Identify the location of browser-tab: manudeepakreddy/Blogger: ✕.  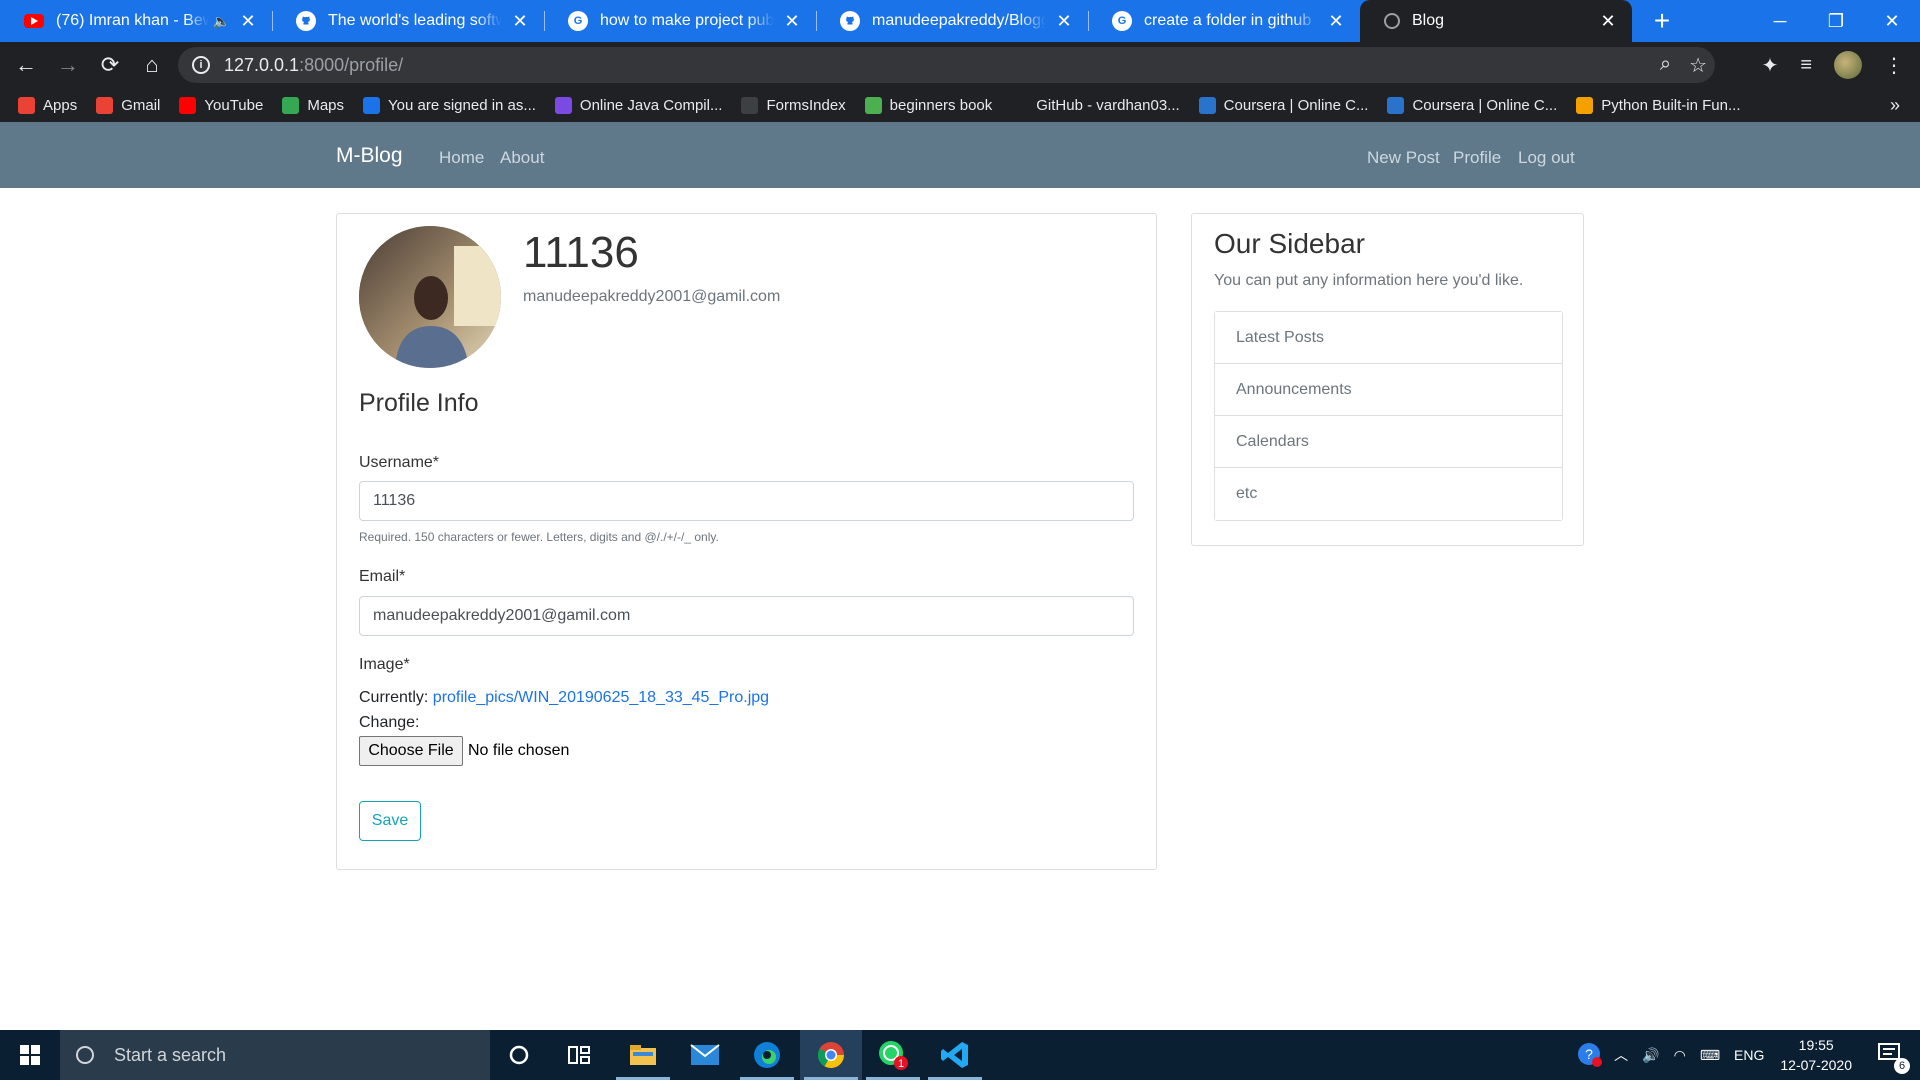
(952, 21).